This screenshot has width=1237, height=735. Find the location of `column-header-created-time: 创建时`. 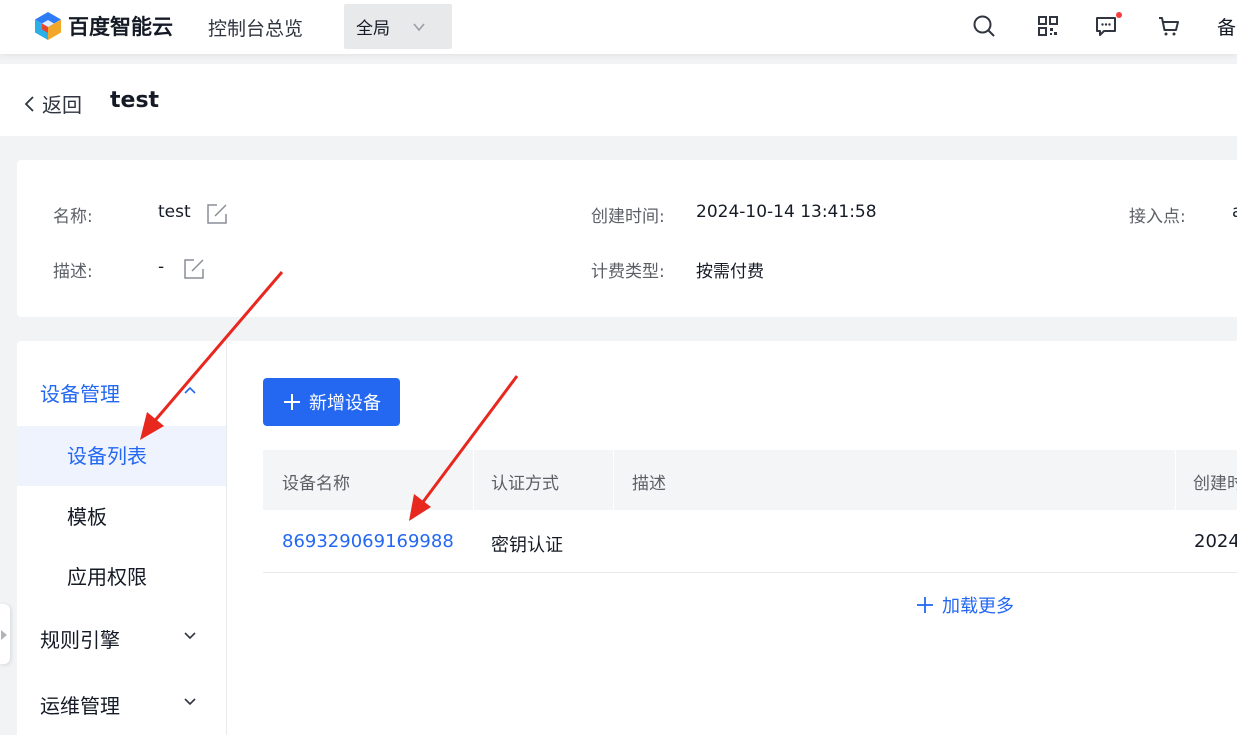

column-header-created-time: 创建时 is located at coordinates (1215, 484).